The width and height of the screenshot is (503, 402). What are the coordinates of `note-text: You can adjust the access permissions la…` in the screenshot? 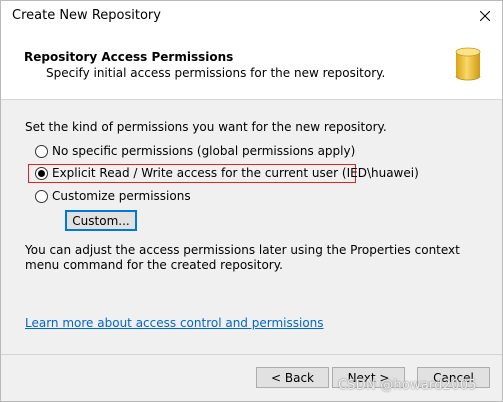 It's located at (242, 257).